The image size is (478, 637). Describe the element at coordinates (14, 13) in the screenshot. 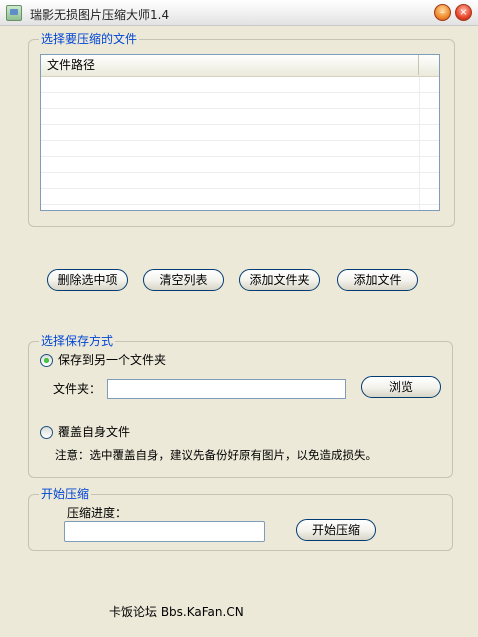

I see `app-icon` at that location.